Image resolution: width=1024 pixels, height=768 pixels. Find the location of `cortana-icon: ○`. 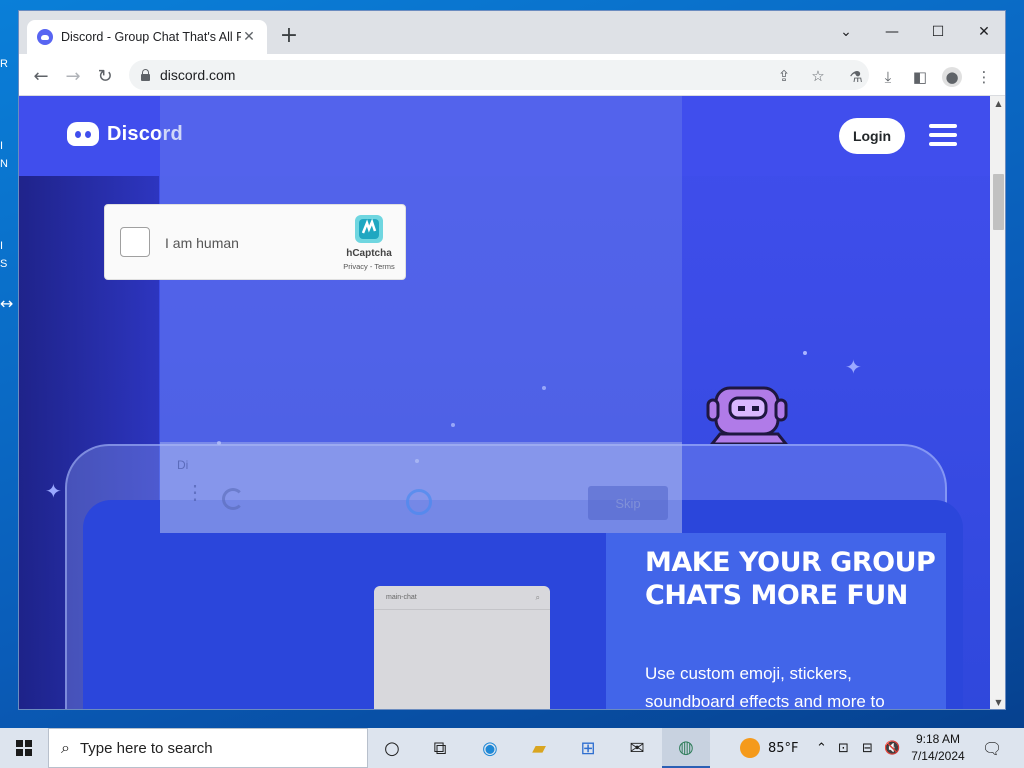

cortana-icon: ○ is located at coordinates (392, 748).